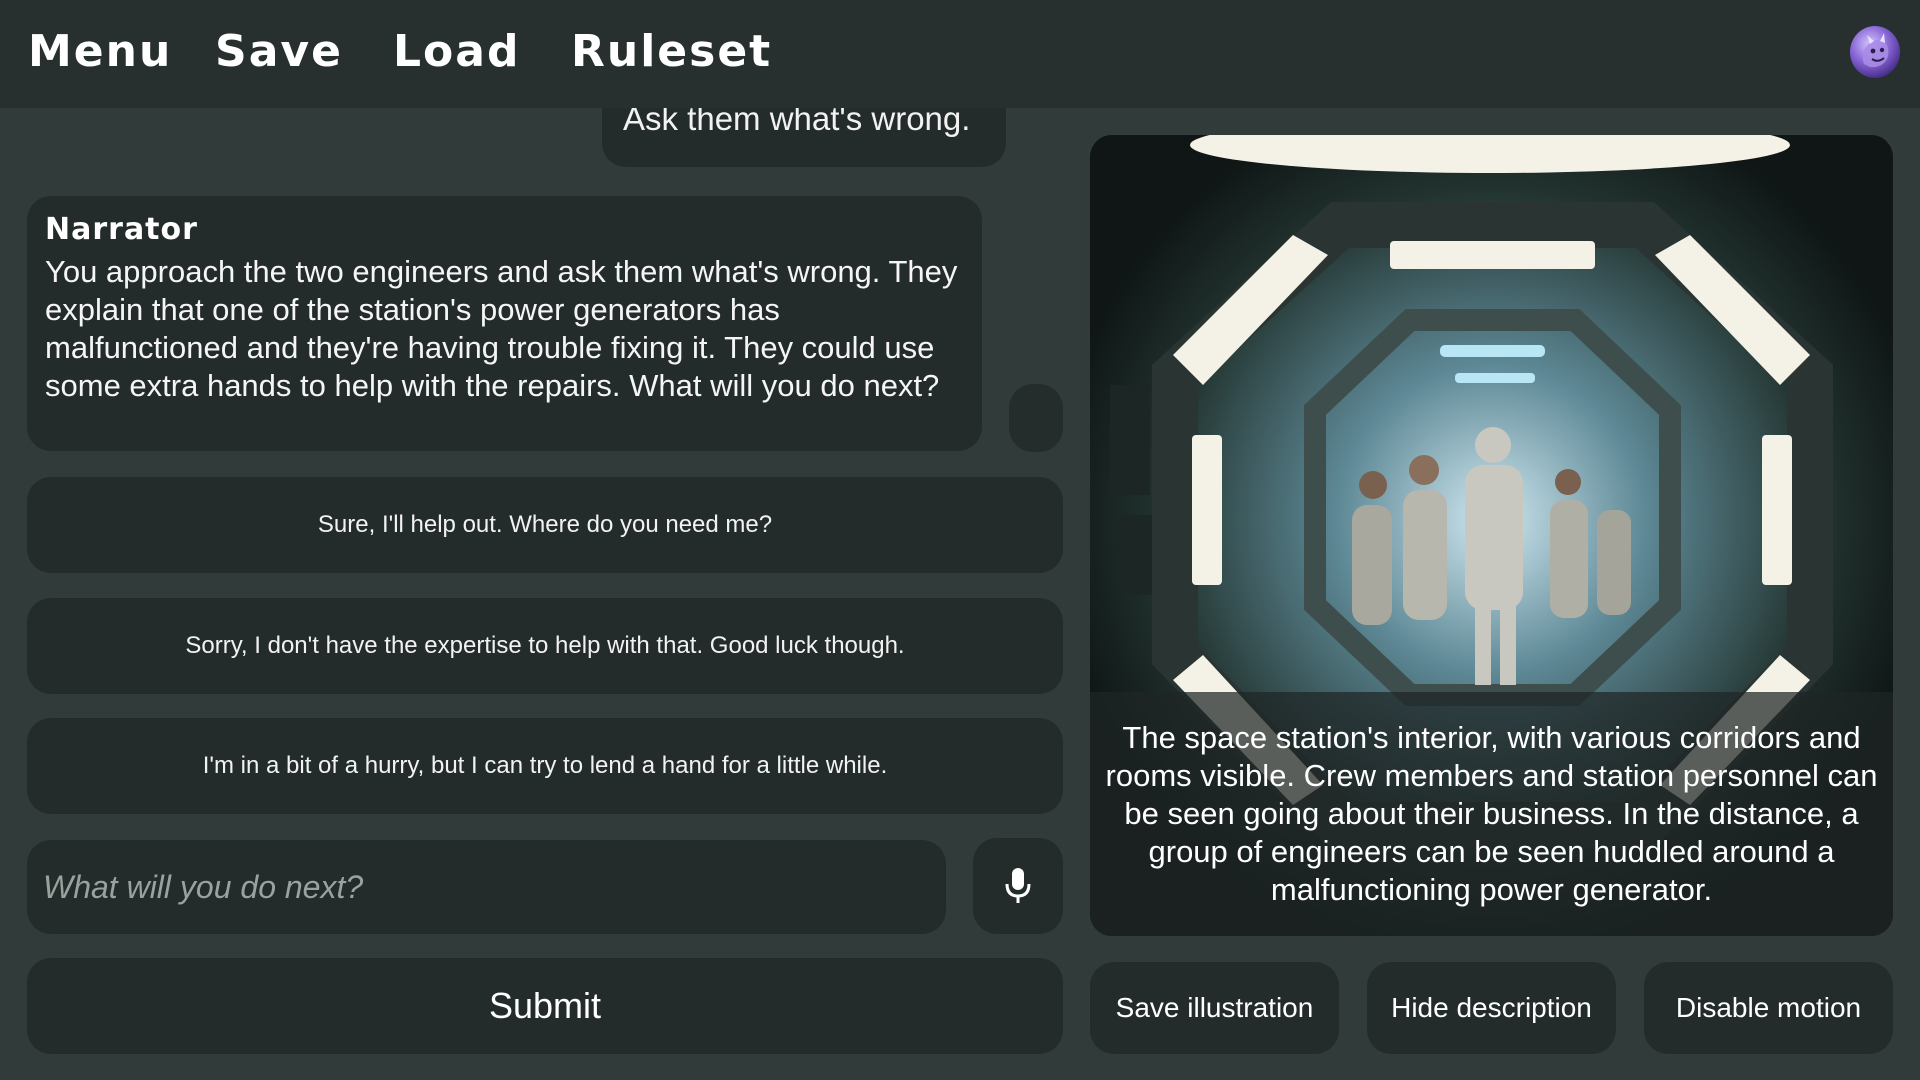 This screenshot has width=1920, height=1080. What do you see at coordinates (960, 54) in the screenshot?
I see `top-bar: Menu Save Load Ruleset` at bounding box center [960, 54].